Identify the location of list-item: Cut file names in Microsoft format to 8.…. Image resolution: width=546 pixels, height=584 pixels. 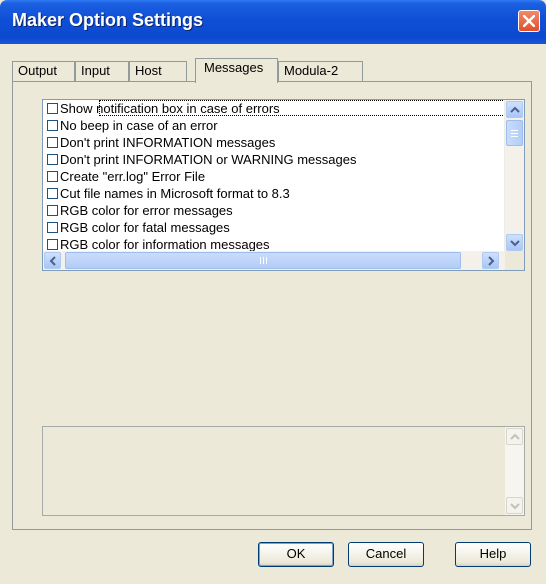
(168, 193).